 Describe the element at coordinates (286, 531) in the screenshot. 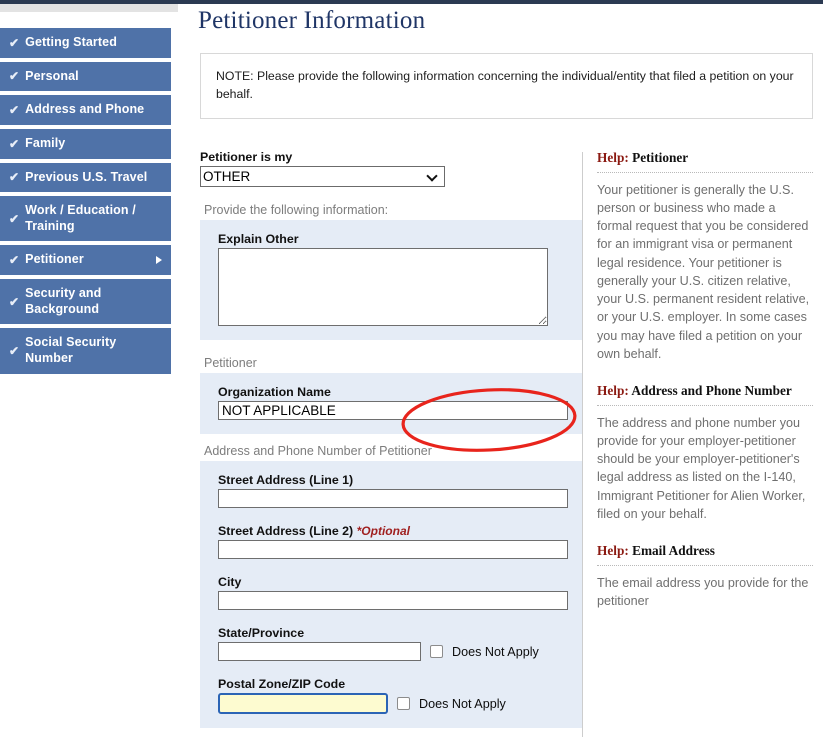

I see `street-address-2-label-text: Street Address (Line 2)` at that location.